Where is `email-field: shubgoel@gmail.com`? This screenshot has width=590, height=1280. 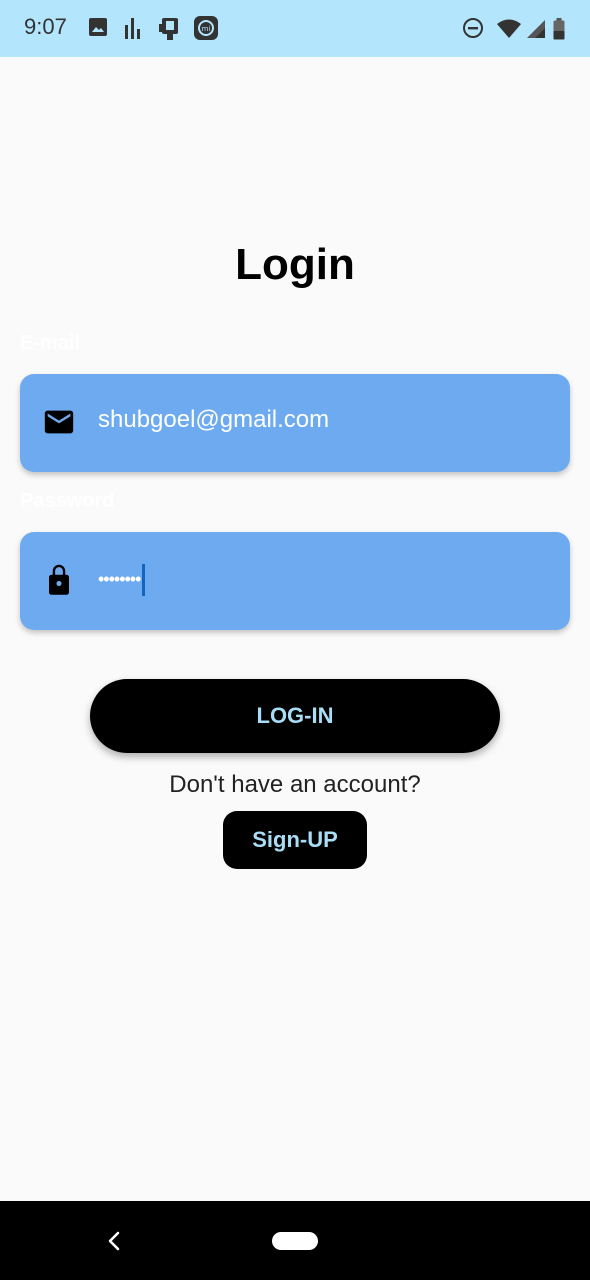 email-field: shubgoel@gmail.com is located at coordinates (295, 423).